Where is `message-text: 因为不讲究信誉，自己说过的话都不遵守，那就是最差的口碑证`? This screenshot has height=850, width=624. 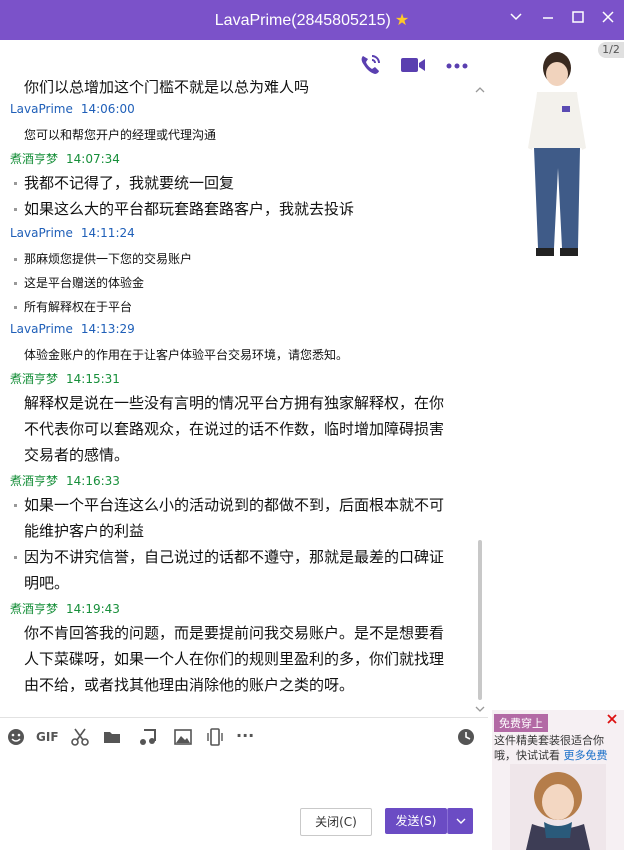
message-text: 因为不讲究信誉，自己说过的话都不遵守，那就是最差的口碑证 is located at coordinates (234, 557).